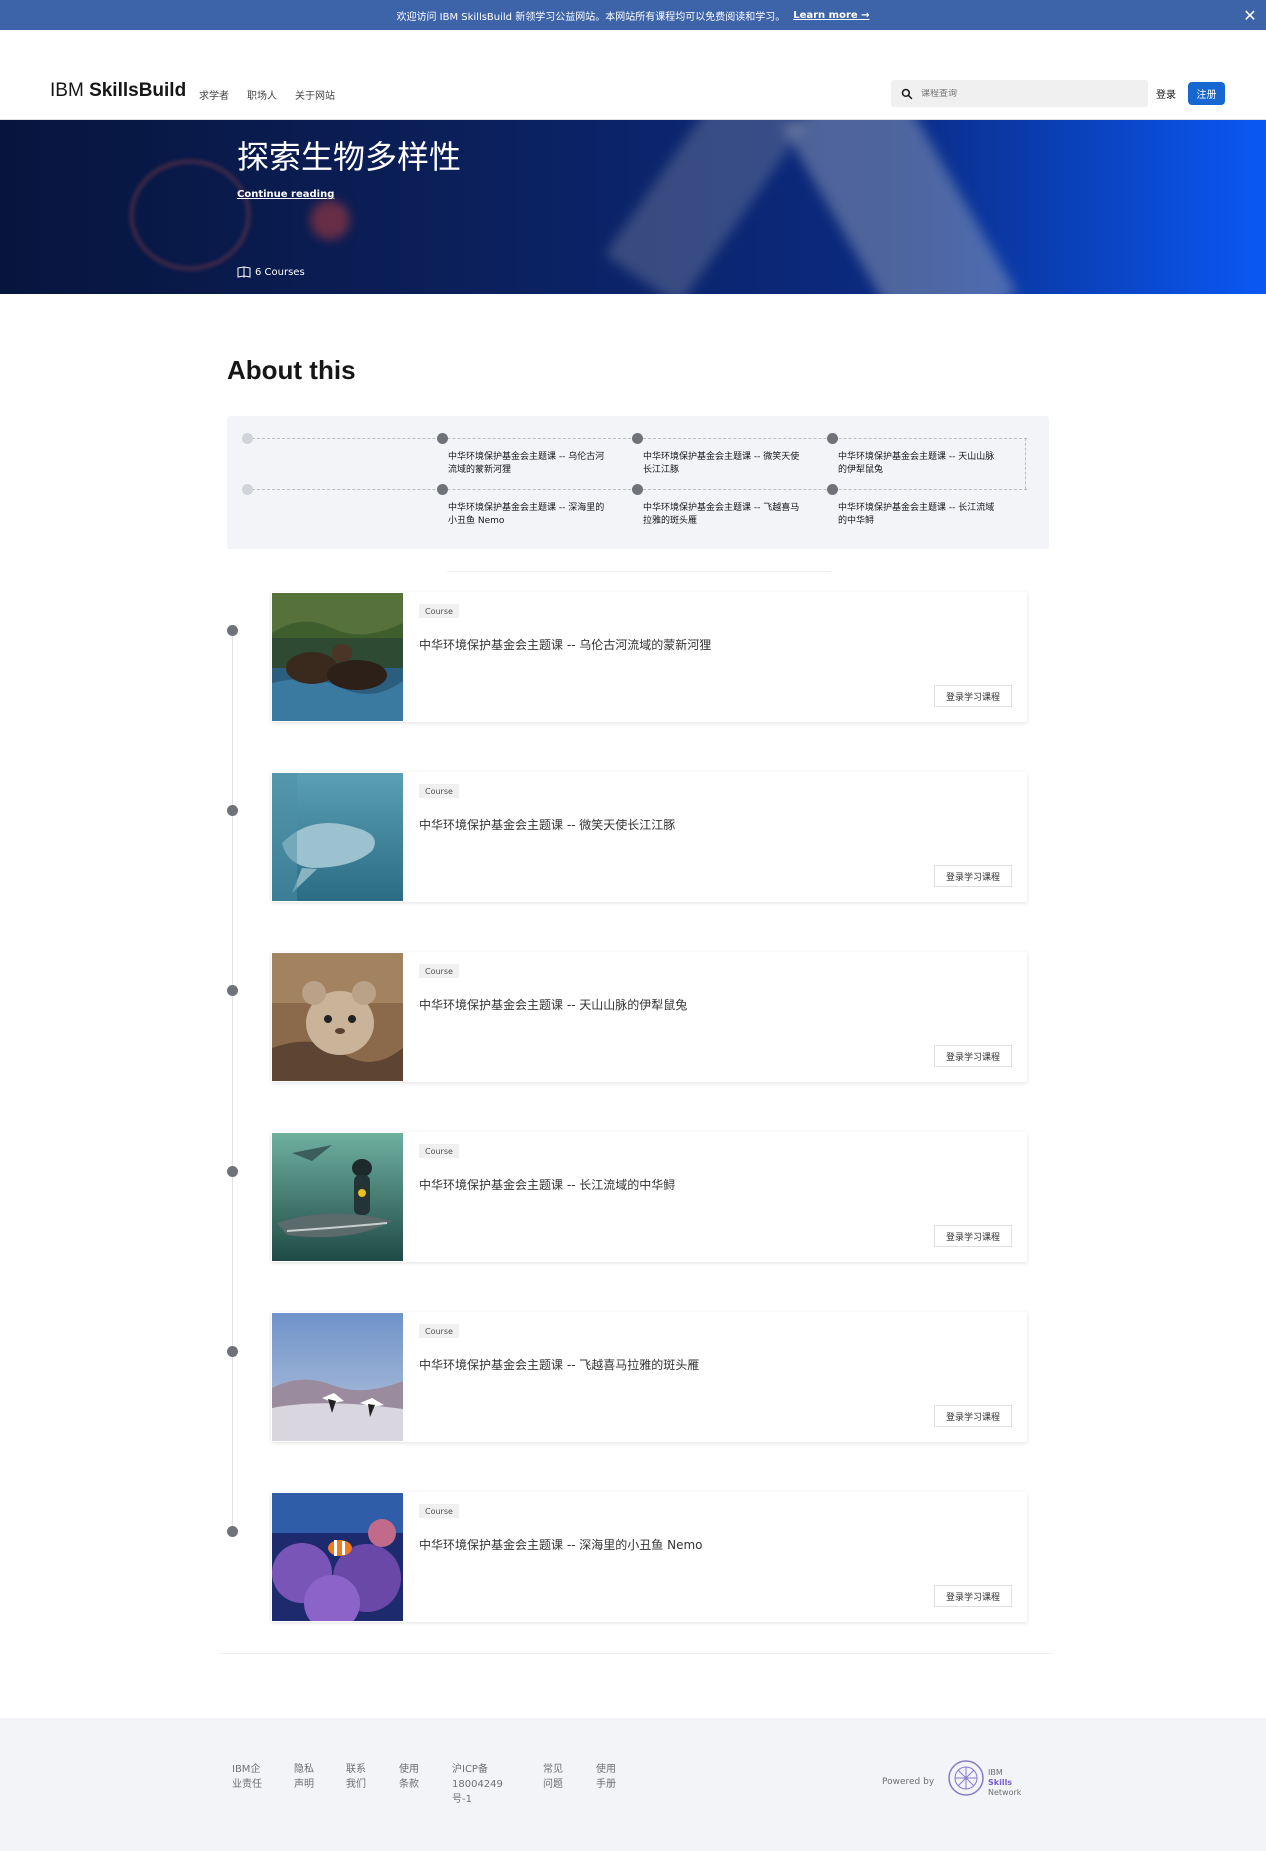 This screenshot has width=1266, height=1851. Describe the element at coordinates (559, 1364) in the screenshot. I see `course-title: 中华环境保护基金会主题课 -- 飞越喜马拉雅的斑头雁` at that location.